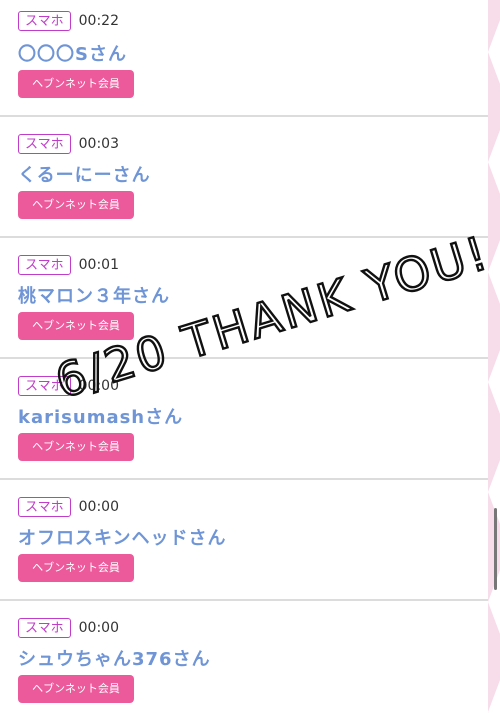  I want to click on visit-time: 00:03, so click(98, 144).